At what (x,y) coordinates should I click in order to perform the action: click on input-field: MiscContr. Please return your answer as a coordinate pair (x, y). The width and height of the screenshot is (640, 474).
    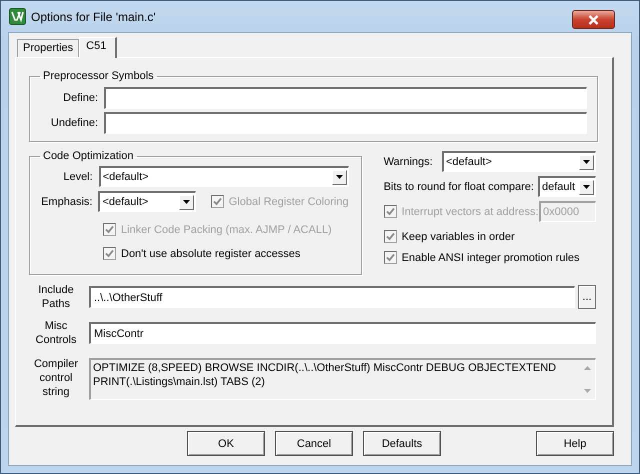
    Looking at the image, I should click on (342, 333).